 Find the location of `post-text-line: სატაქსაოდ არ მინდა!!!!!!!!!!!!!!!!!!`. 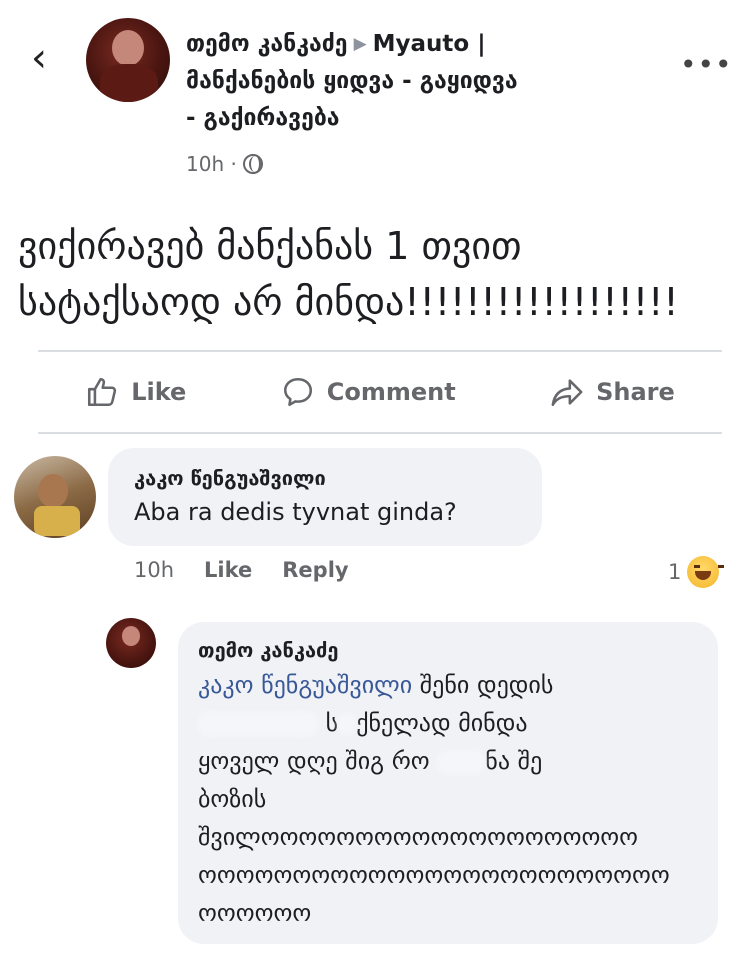

post-text-line: სატაქსაოდ არ მინდა!!!!!!!!!!!!!!!!!! is located at coordinates (348, 302).